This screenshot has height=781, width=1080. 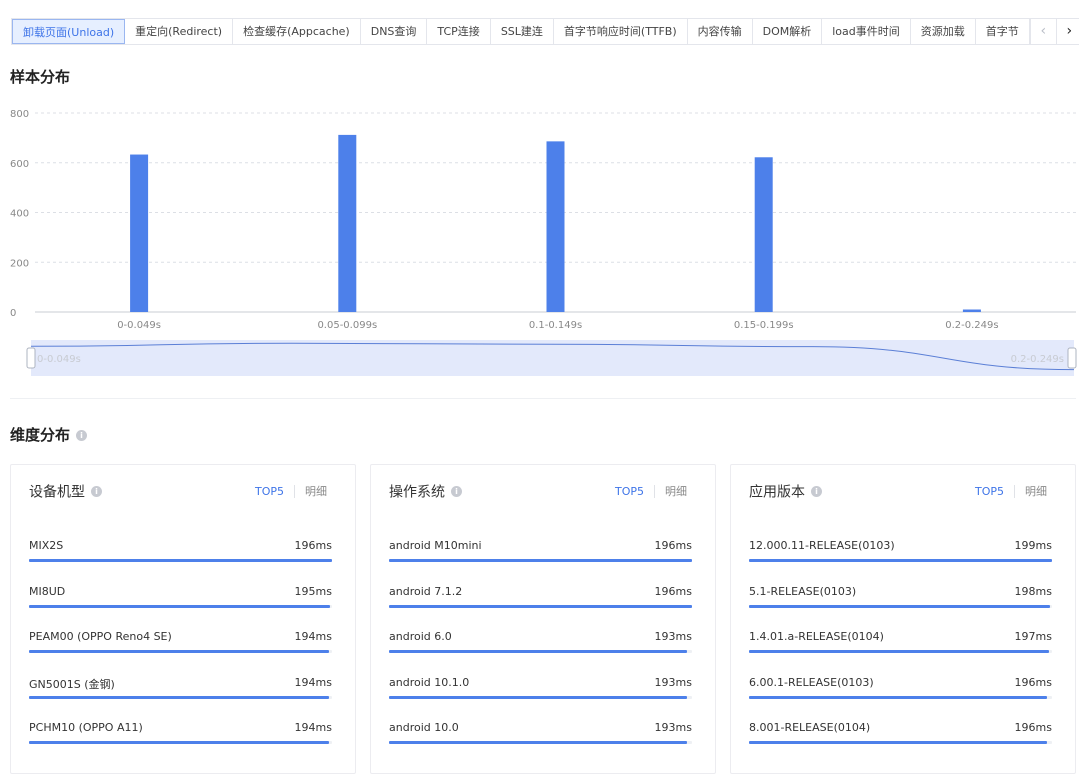 I want to click on item-label: PCHM10 (OPPO A11), so click(x=86, y=727).